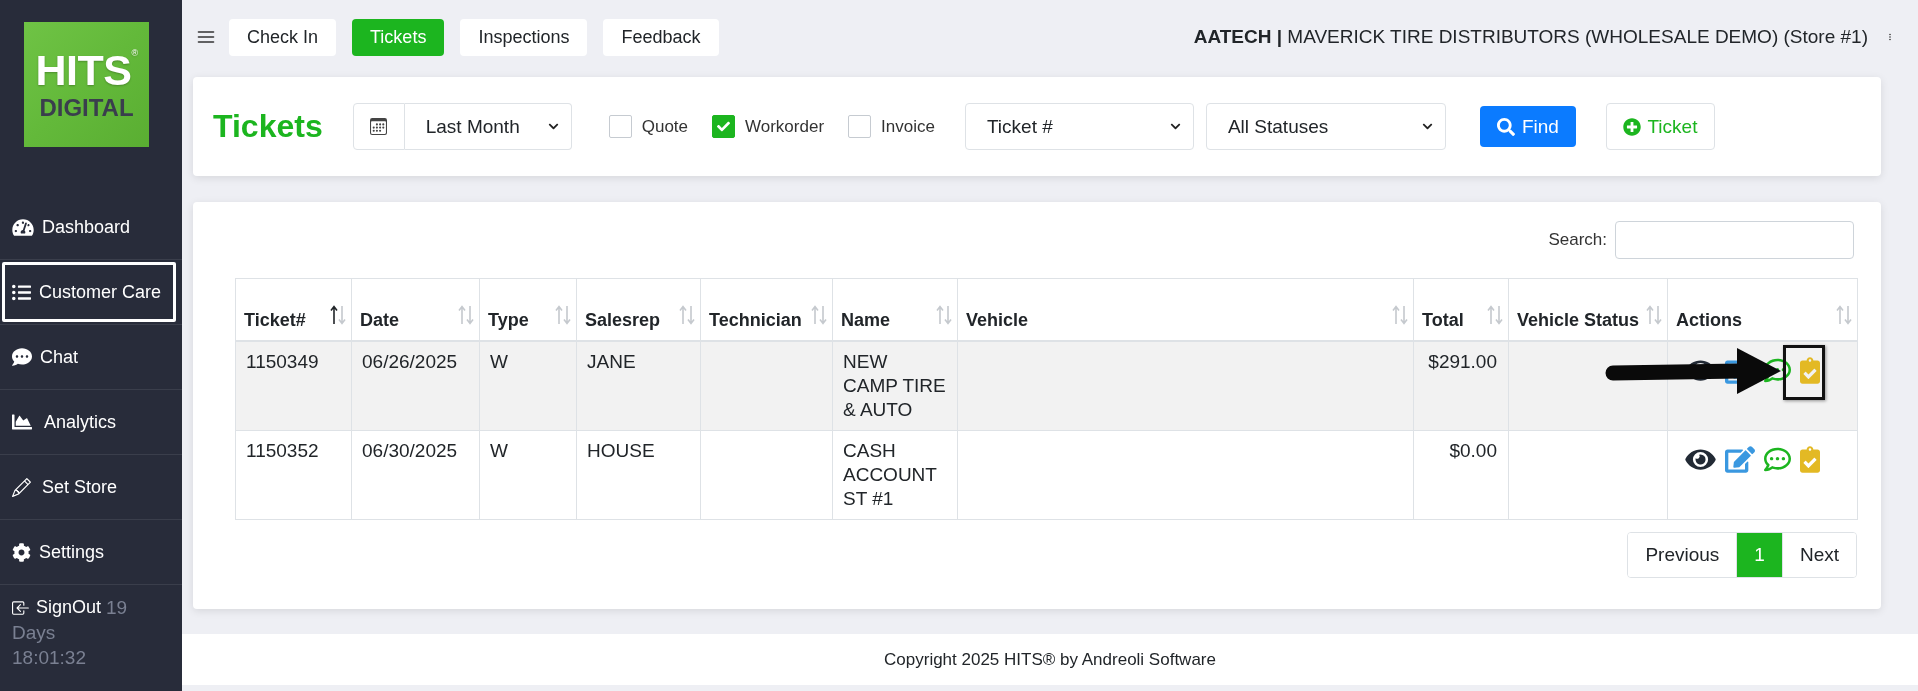 This screenshot has height=691, width=1918. What do you see at coordinates (338, 314) in the screenshot?
I see `sort-icon` at bounding box center [338, 314].